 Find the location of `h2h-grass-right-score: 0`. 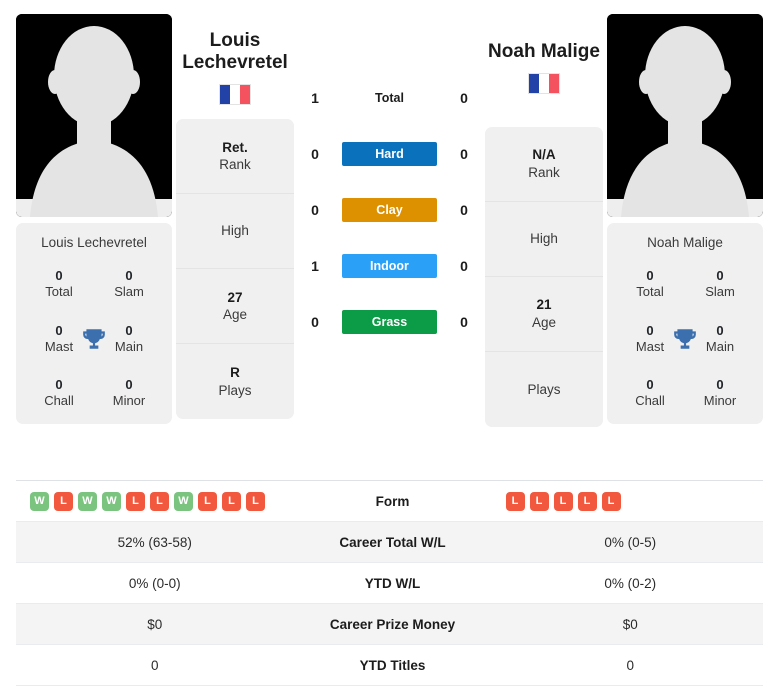

h2h-grass-right-score: 0 is located at coordinates (464, 322).